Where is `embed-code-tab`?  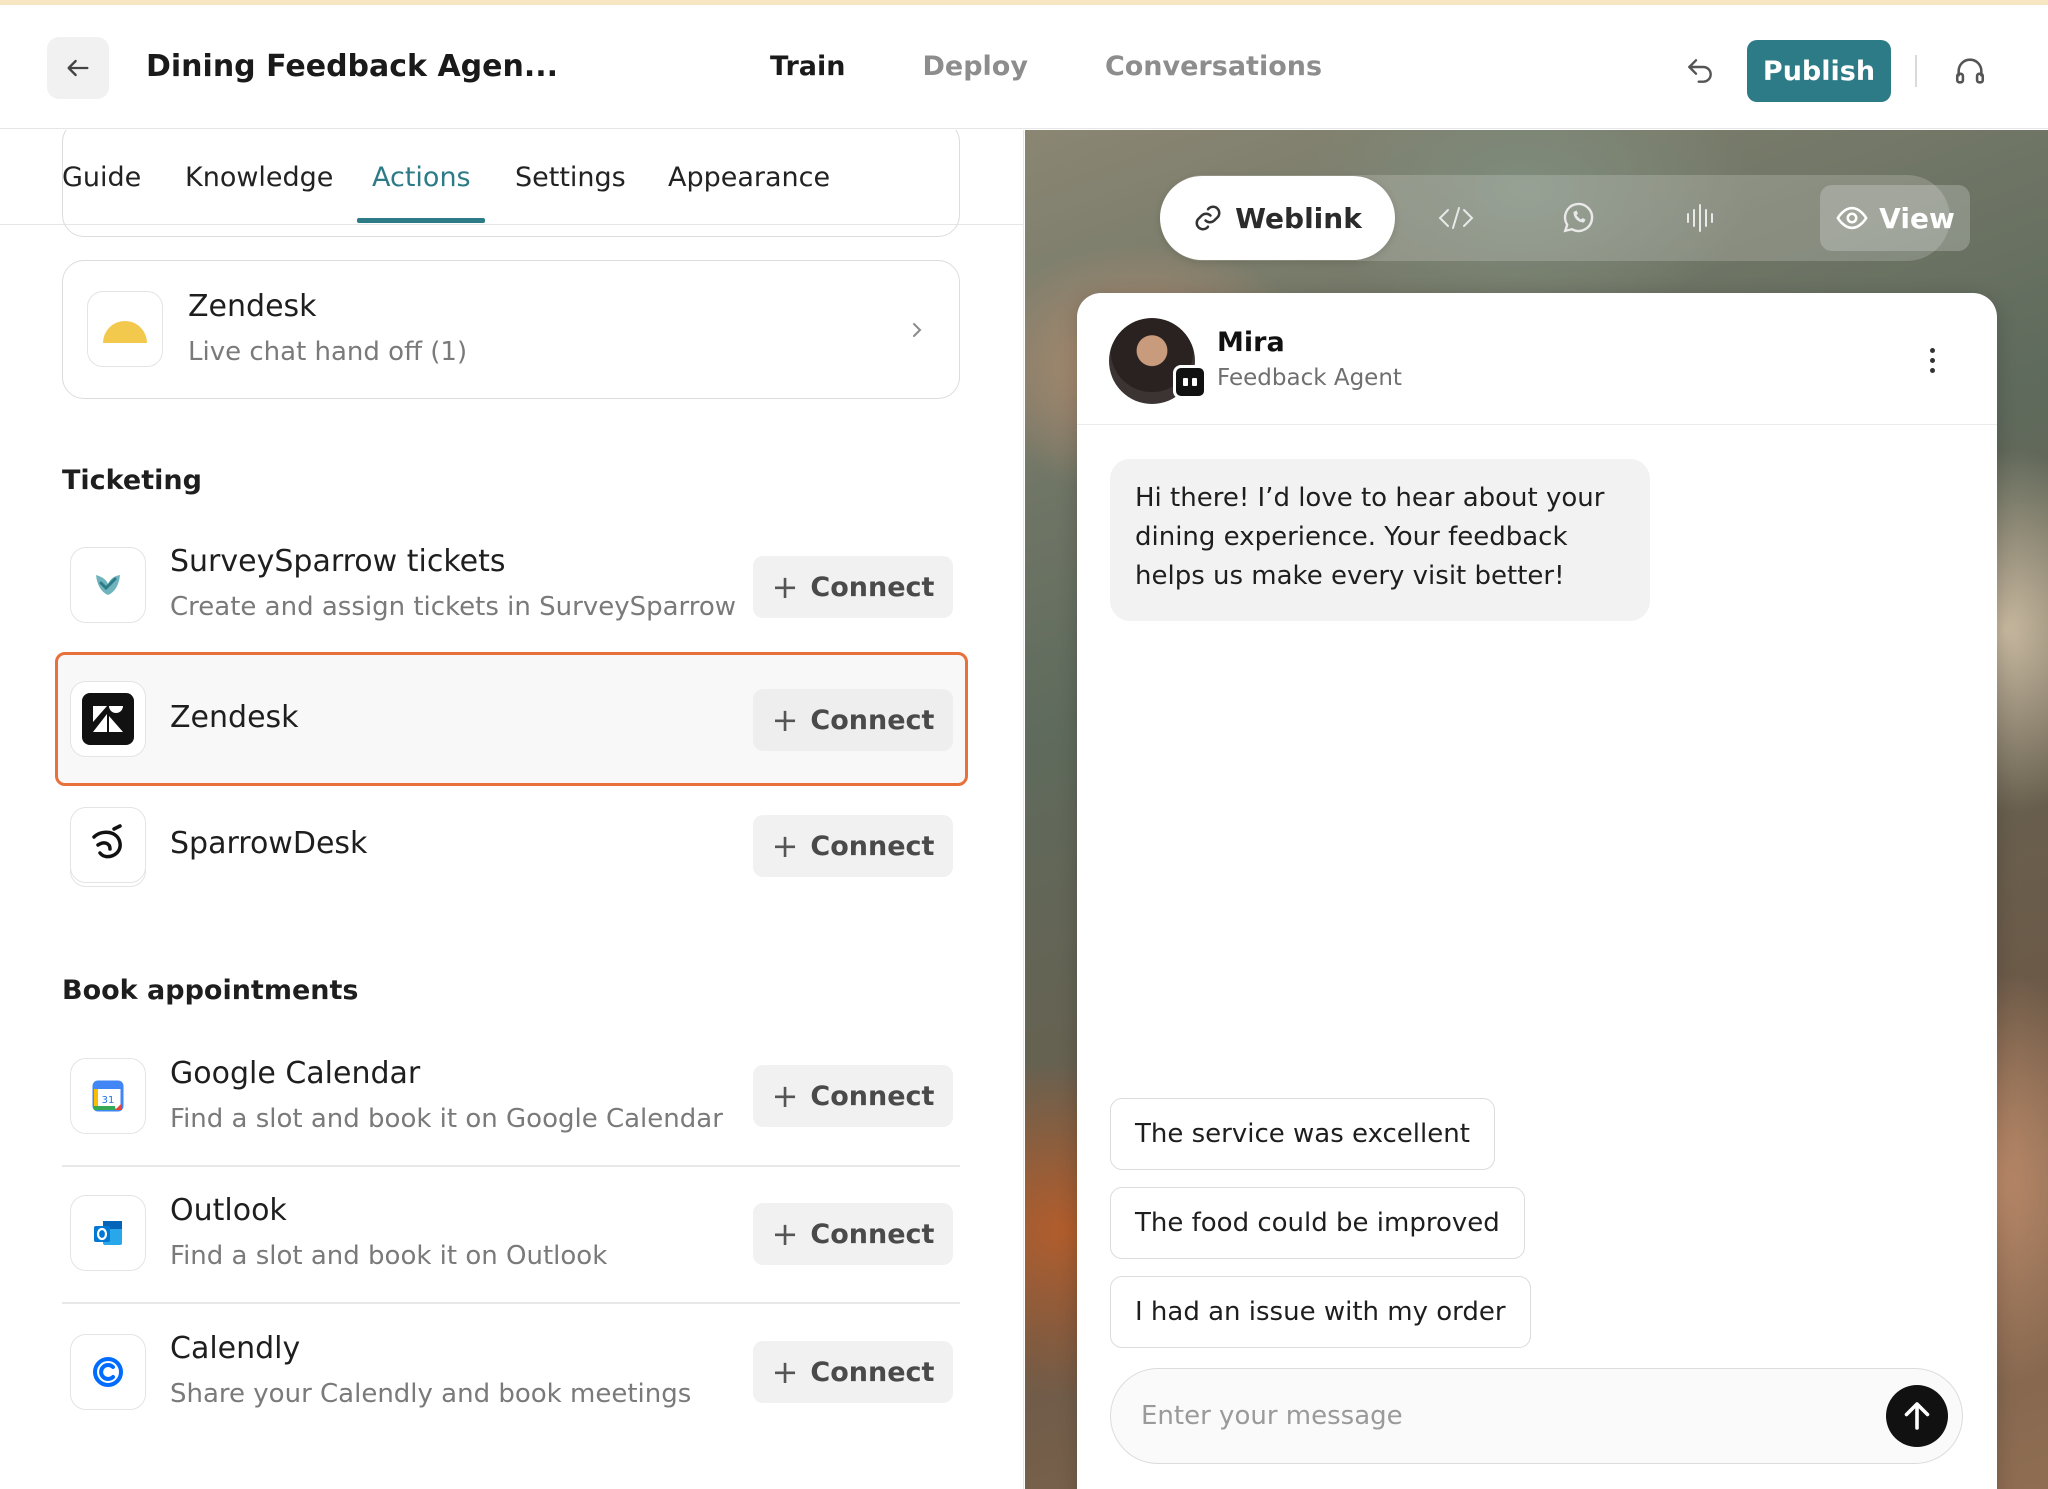 embed-code-tab is located at coordinates (1456, 218).